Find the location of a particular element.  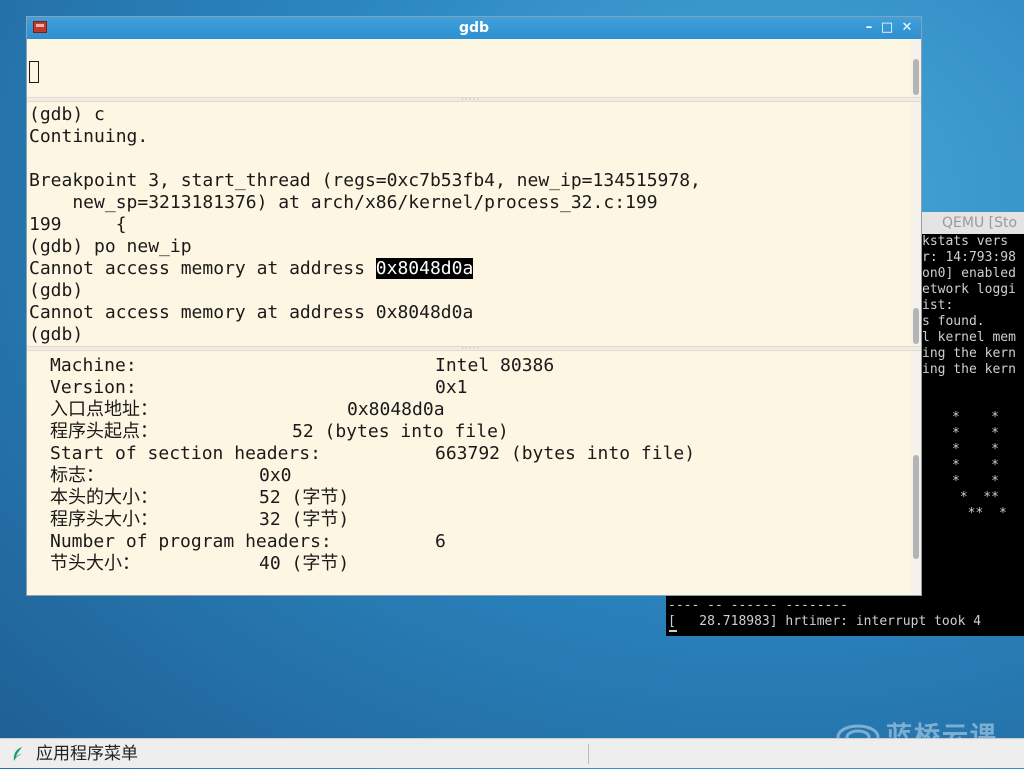

info-label: 程序头起点： is located at coordinates (104, 431).